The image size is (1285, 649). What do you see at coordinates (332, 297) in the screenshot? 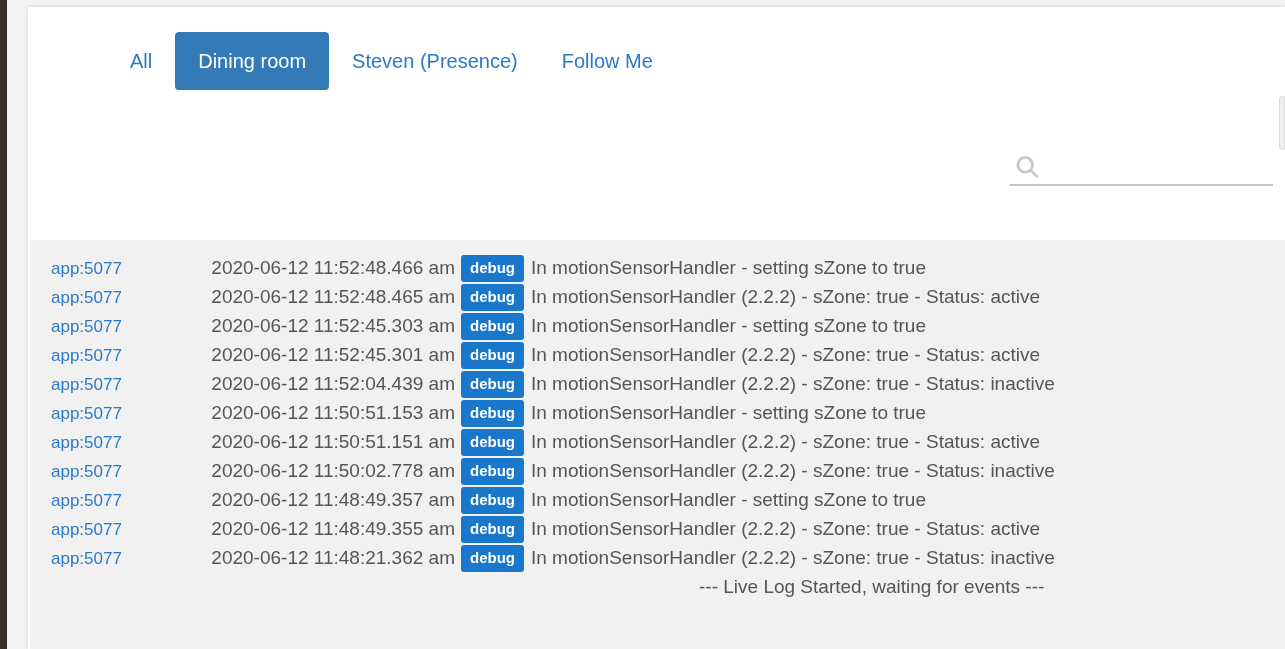
I see `timestamp: 2020-06-12 11:52:48.465 am` at bounding box center [332, 297].